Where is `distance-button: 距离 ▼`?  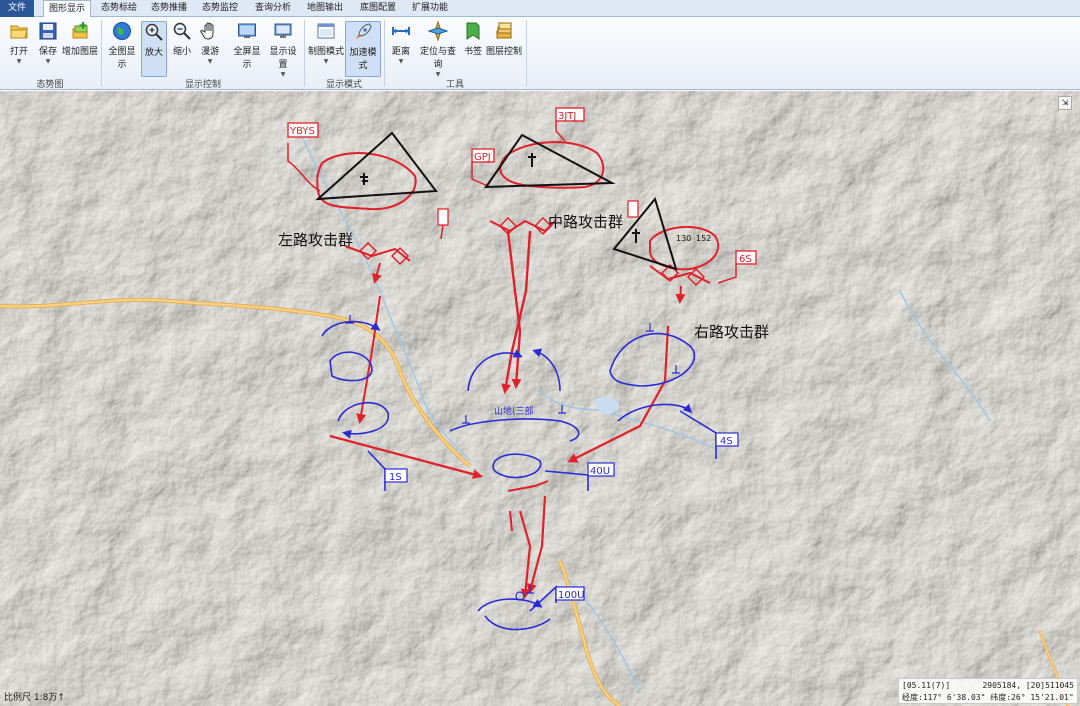
distance-button: 距离 ▼ is located at coordinates (401, 49).